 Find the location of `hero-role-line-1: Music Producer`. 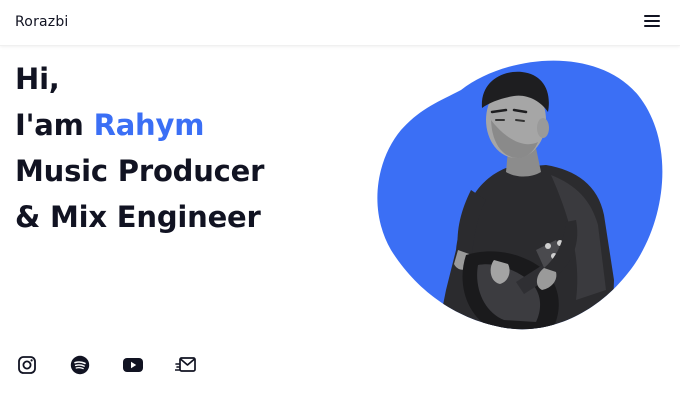

hero-role-line-1: Music Producer is located at coordinates (140, 171).